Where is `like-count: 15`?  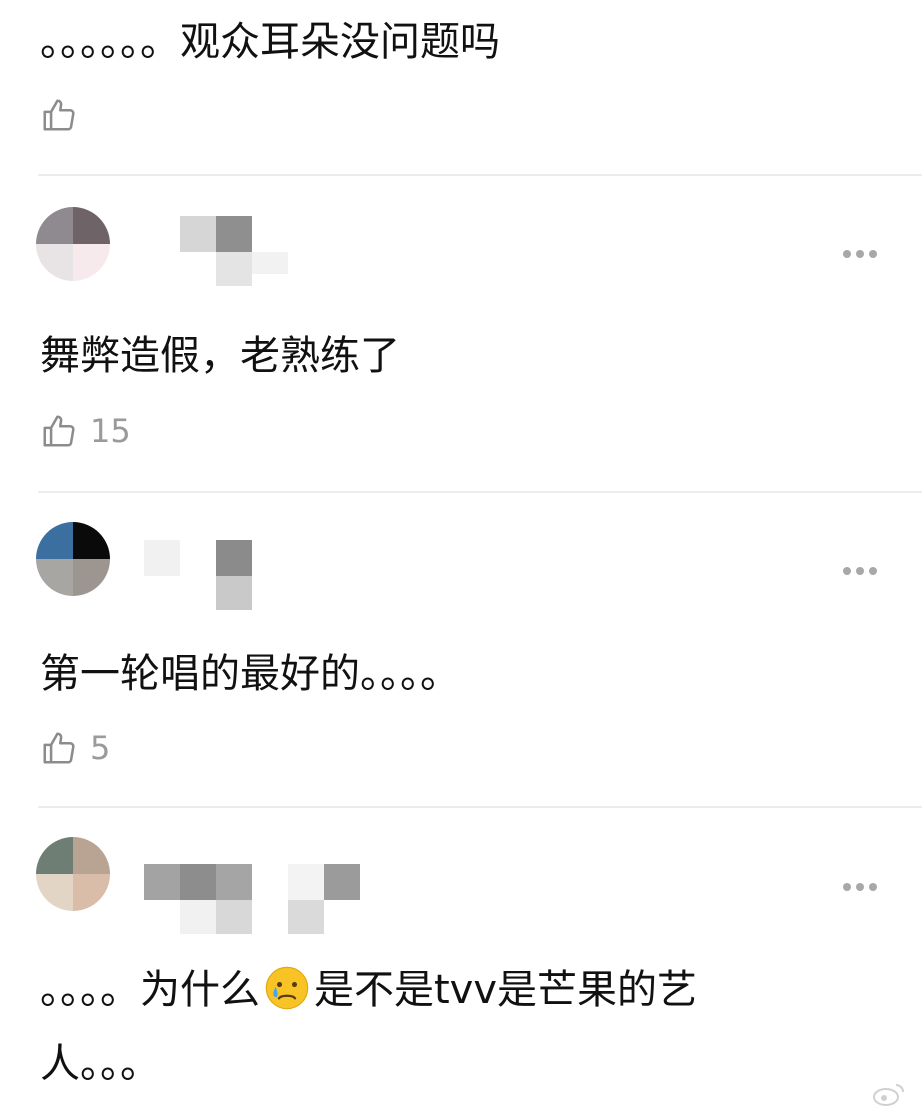 like-count: 15 is located at coordinates (110, 431).